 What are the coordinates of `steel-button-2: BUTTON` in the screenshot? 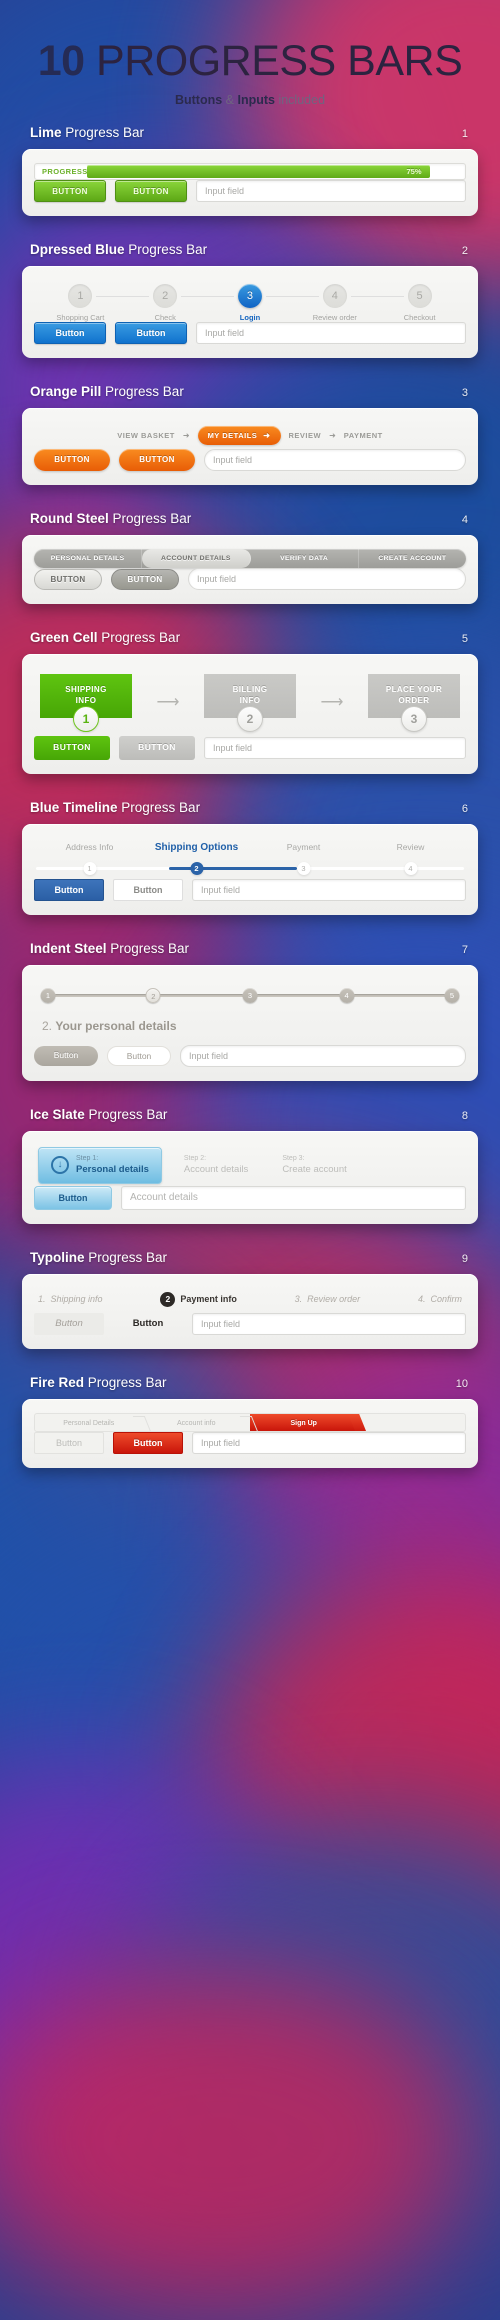 It's located at (145, 579).